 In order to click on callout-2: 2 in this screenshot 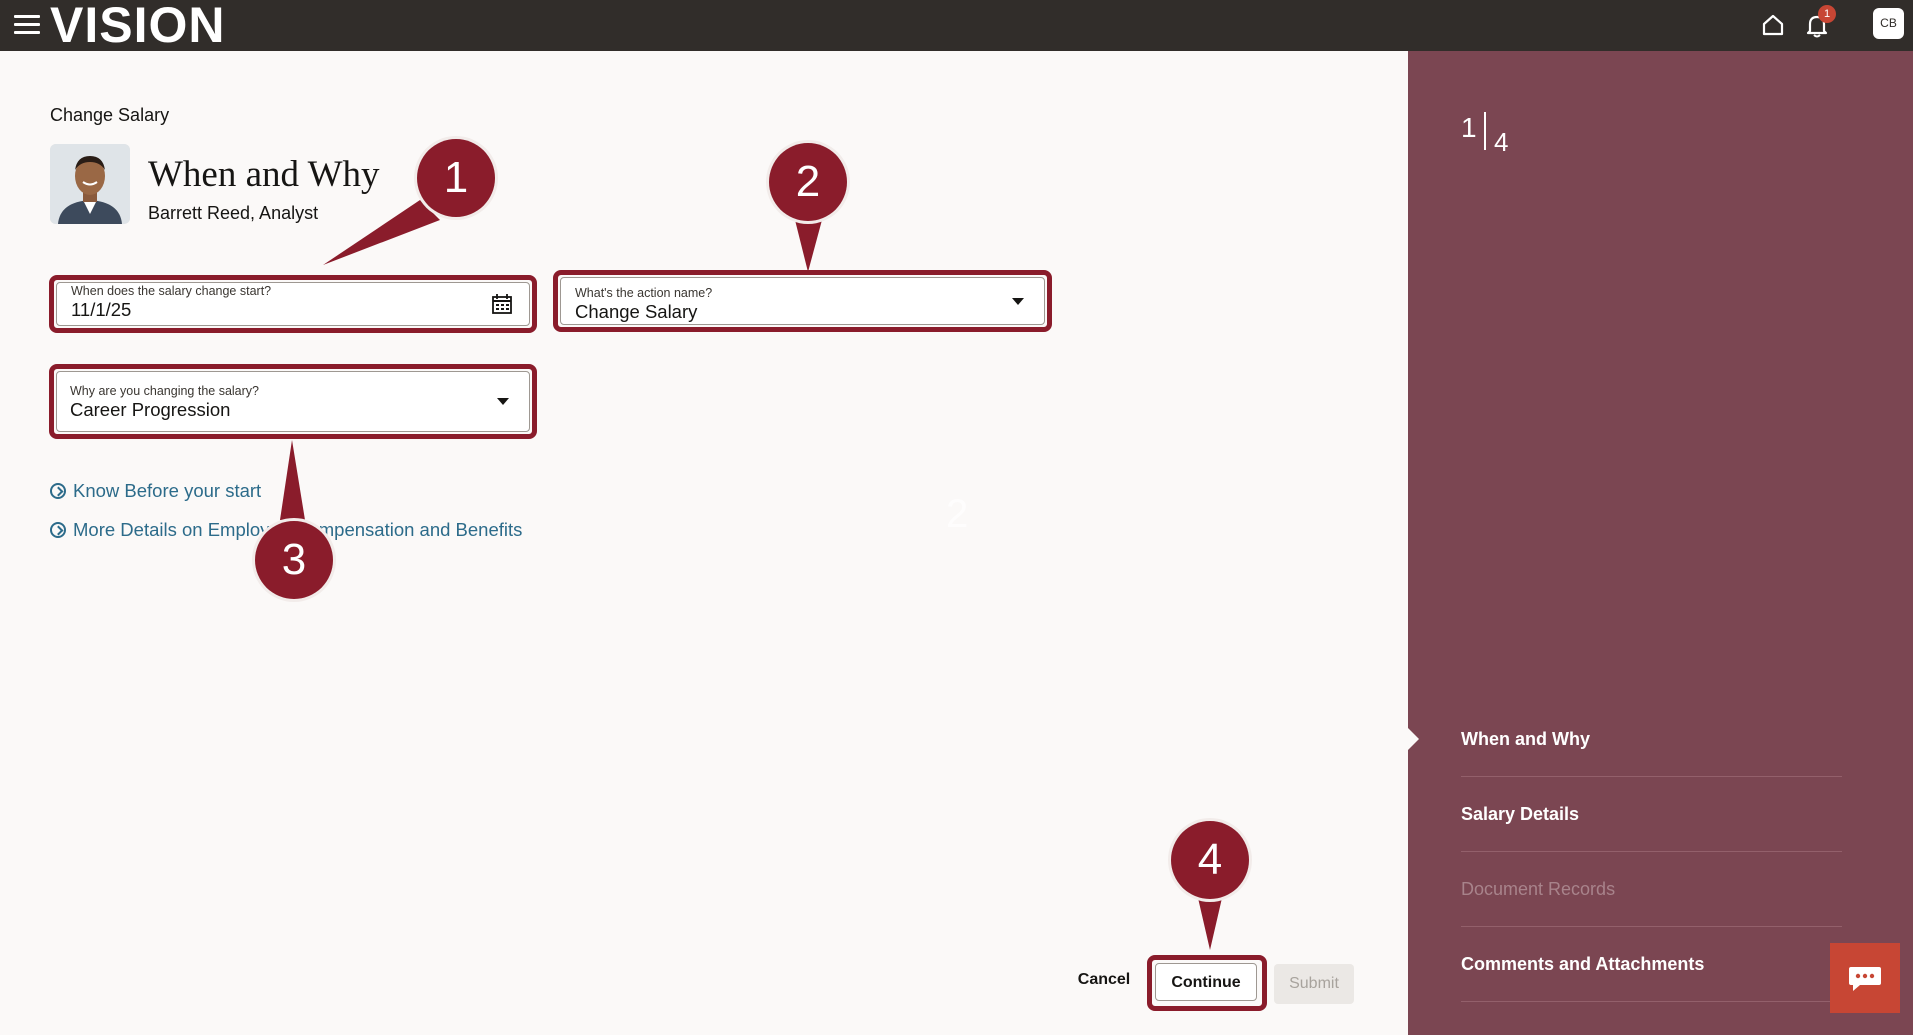, I will do `click(808, 182)`.